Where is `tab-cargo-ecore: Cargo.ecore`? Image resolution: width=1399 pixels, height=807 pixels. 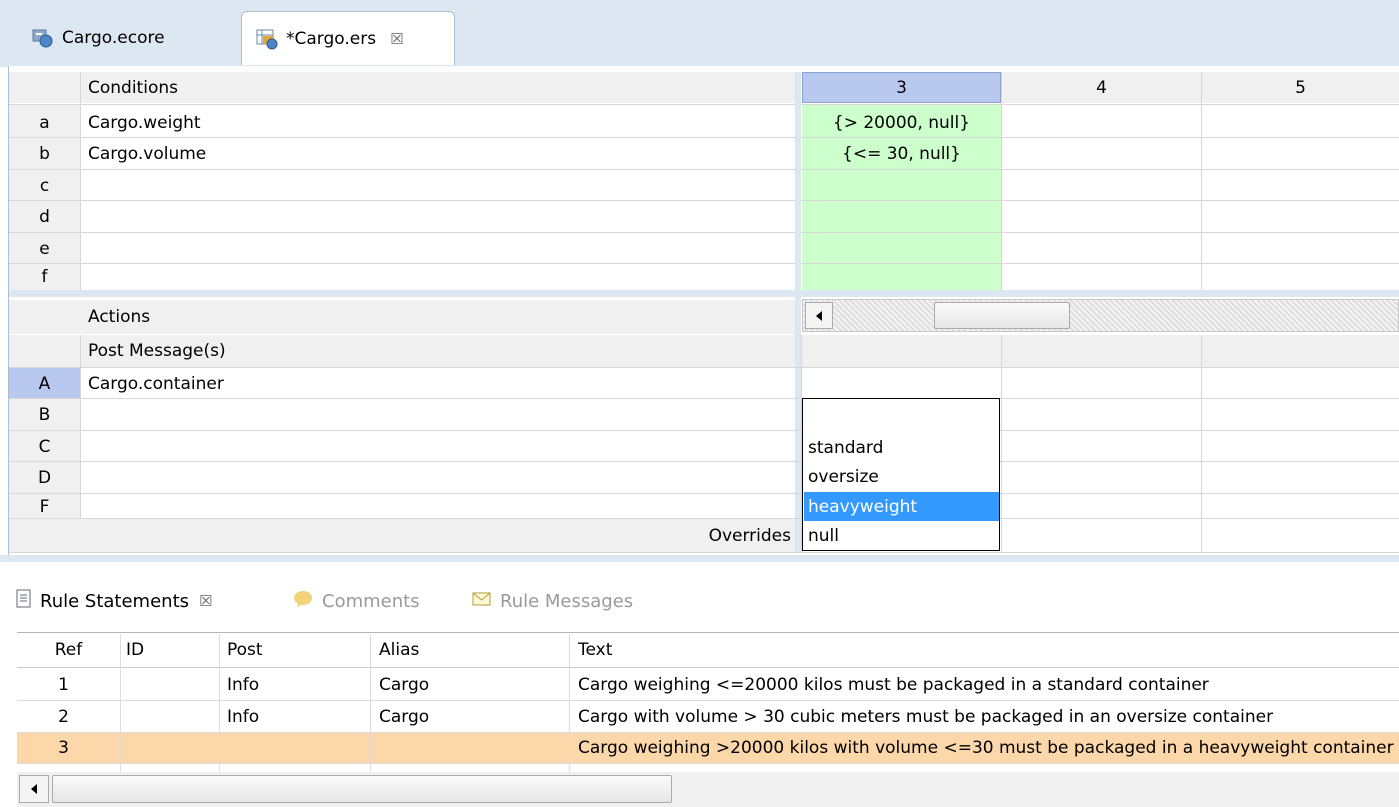 tab-cargo-ecore: Cargo.ecore is located at coordinates (128, 38).